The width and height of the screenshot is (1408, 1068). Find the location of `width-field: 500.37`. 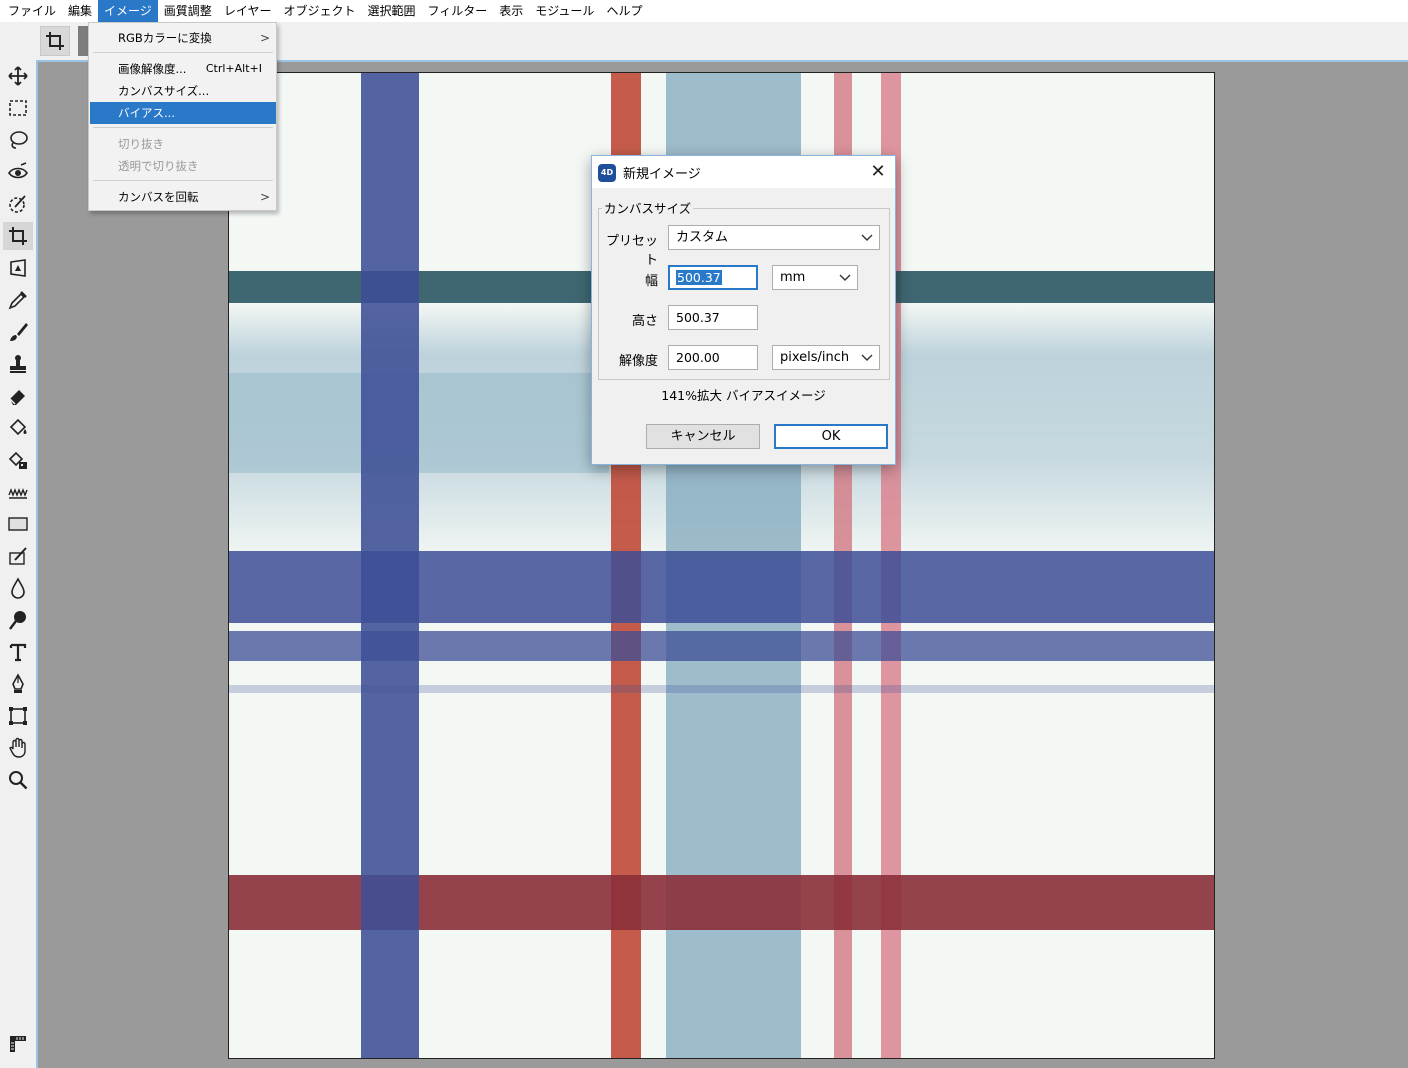

width-field: 500.37 is located at coordinates (713, 277).